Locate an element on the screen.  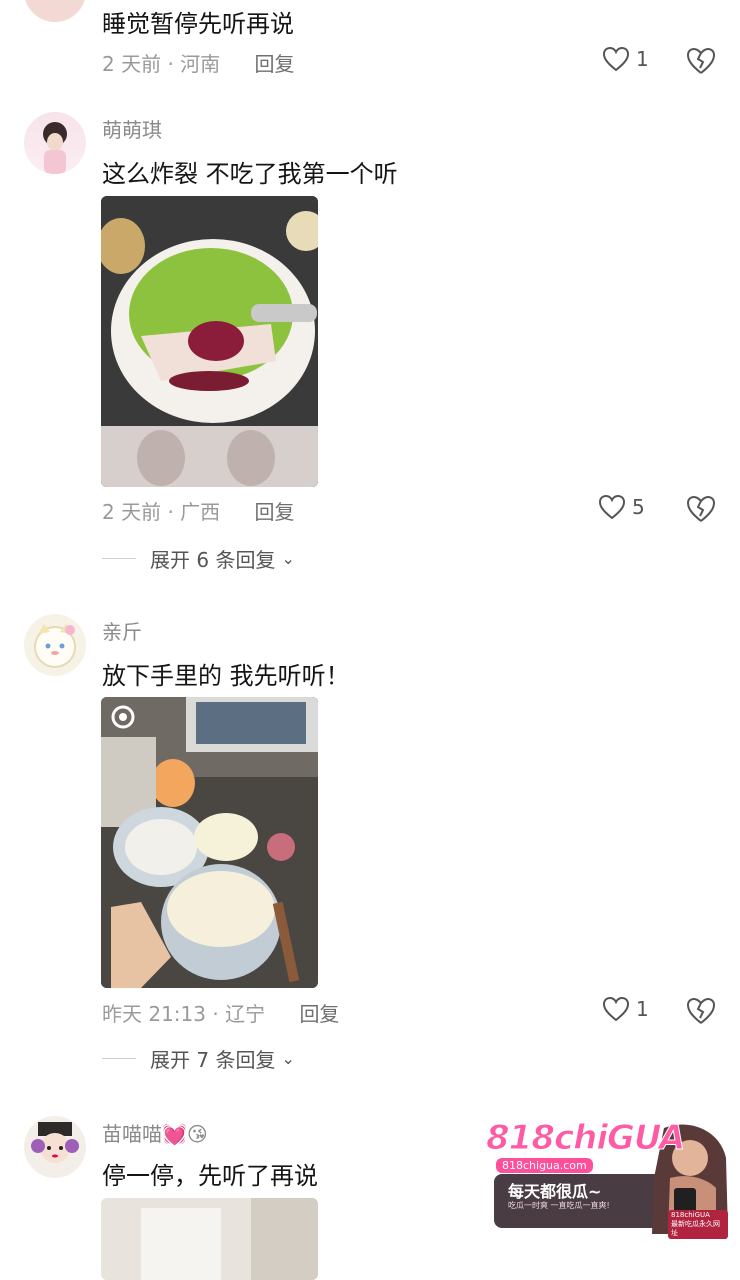
comment-location: 辽宁 is located at coordinates (245, 1014).